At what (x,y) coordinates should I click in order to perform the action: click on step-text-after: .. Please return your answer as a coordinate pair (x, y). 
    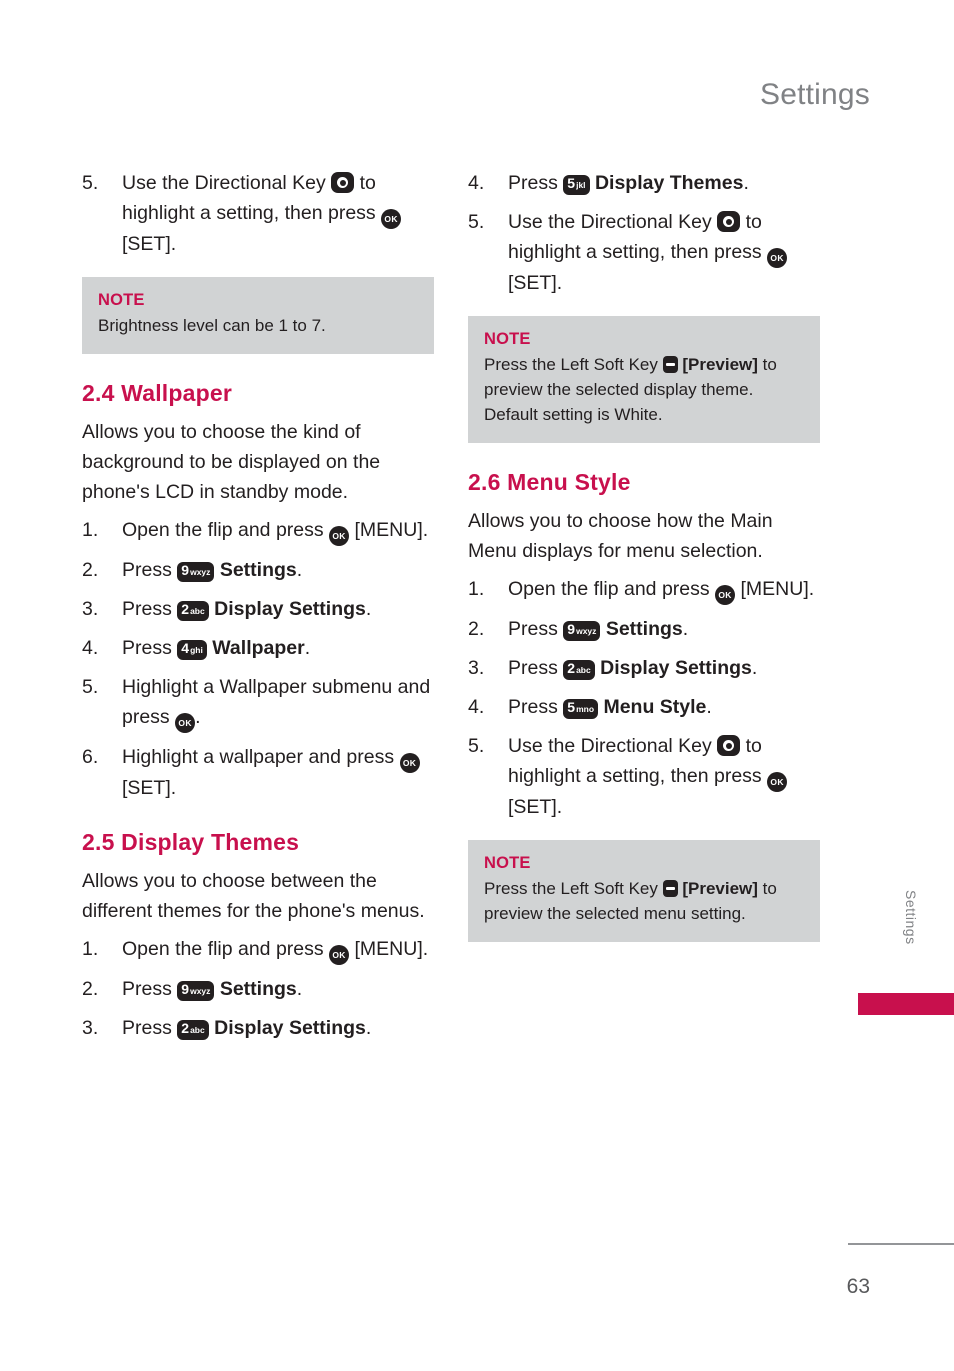
    Looking at the image, I should click on (198, 717).